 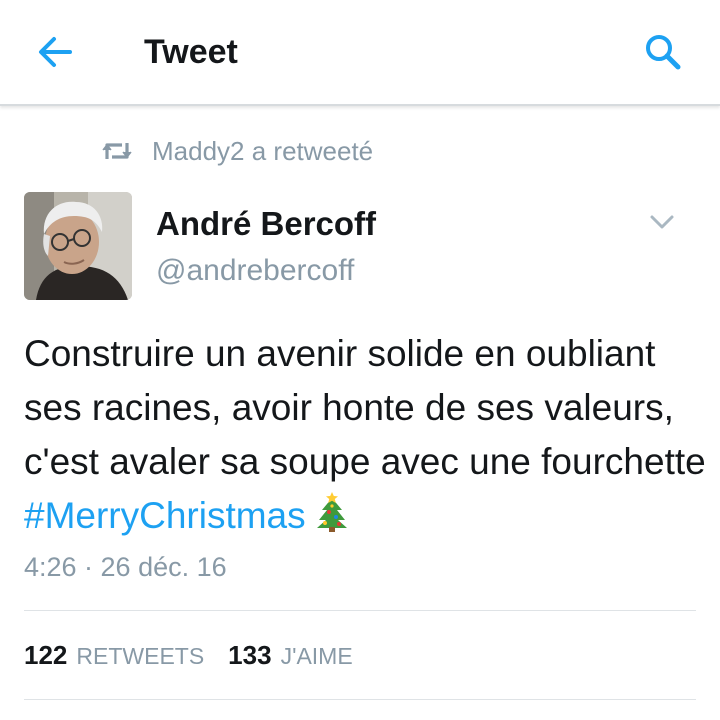 I want to click on avatar, so click(x=78, y=246).